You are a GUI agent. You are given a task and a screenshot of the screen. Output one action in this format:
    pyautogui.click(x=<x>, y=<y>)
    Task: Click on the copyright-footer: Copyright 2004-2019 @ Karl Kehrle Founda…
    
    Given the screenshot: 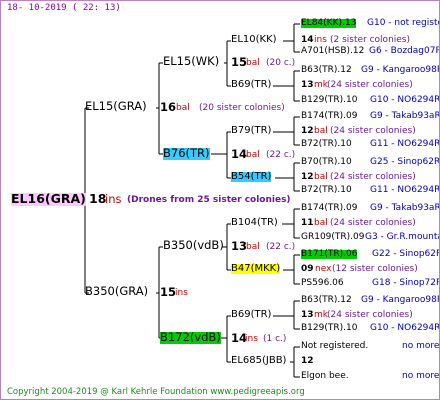 What is the action you would take?
    pyautogui.click(x=156, y=392)
    